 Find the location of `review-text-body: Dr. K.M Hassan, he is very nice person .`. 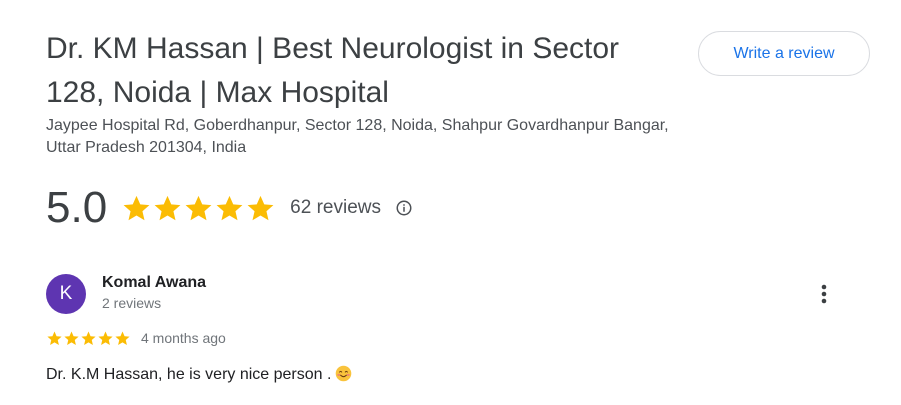

review-text-body: Dr. K.M Hassan, he is very nice person . is located at coordinates (189, 374).